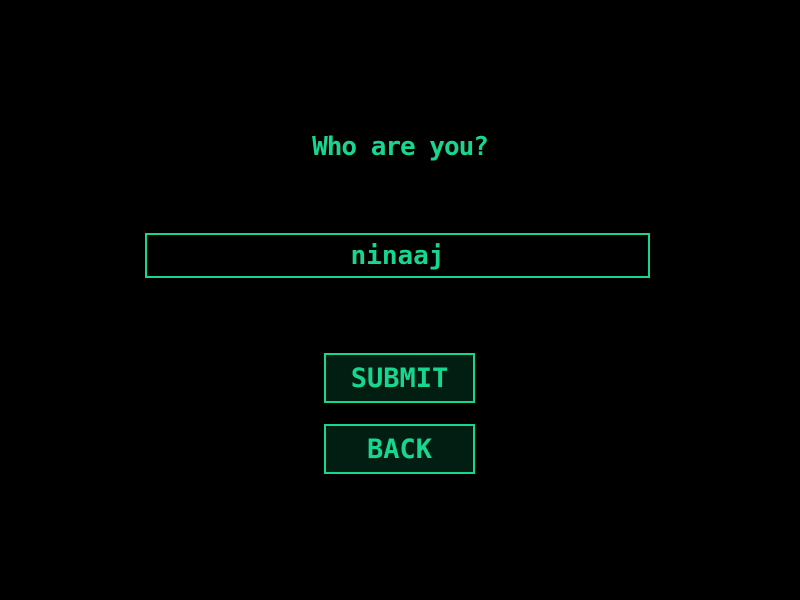  Describe the element at coordinates (399, 449) in the screenshot. I see `back-button: BACK` at that location.